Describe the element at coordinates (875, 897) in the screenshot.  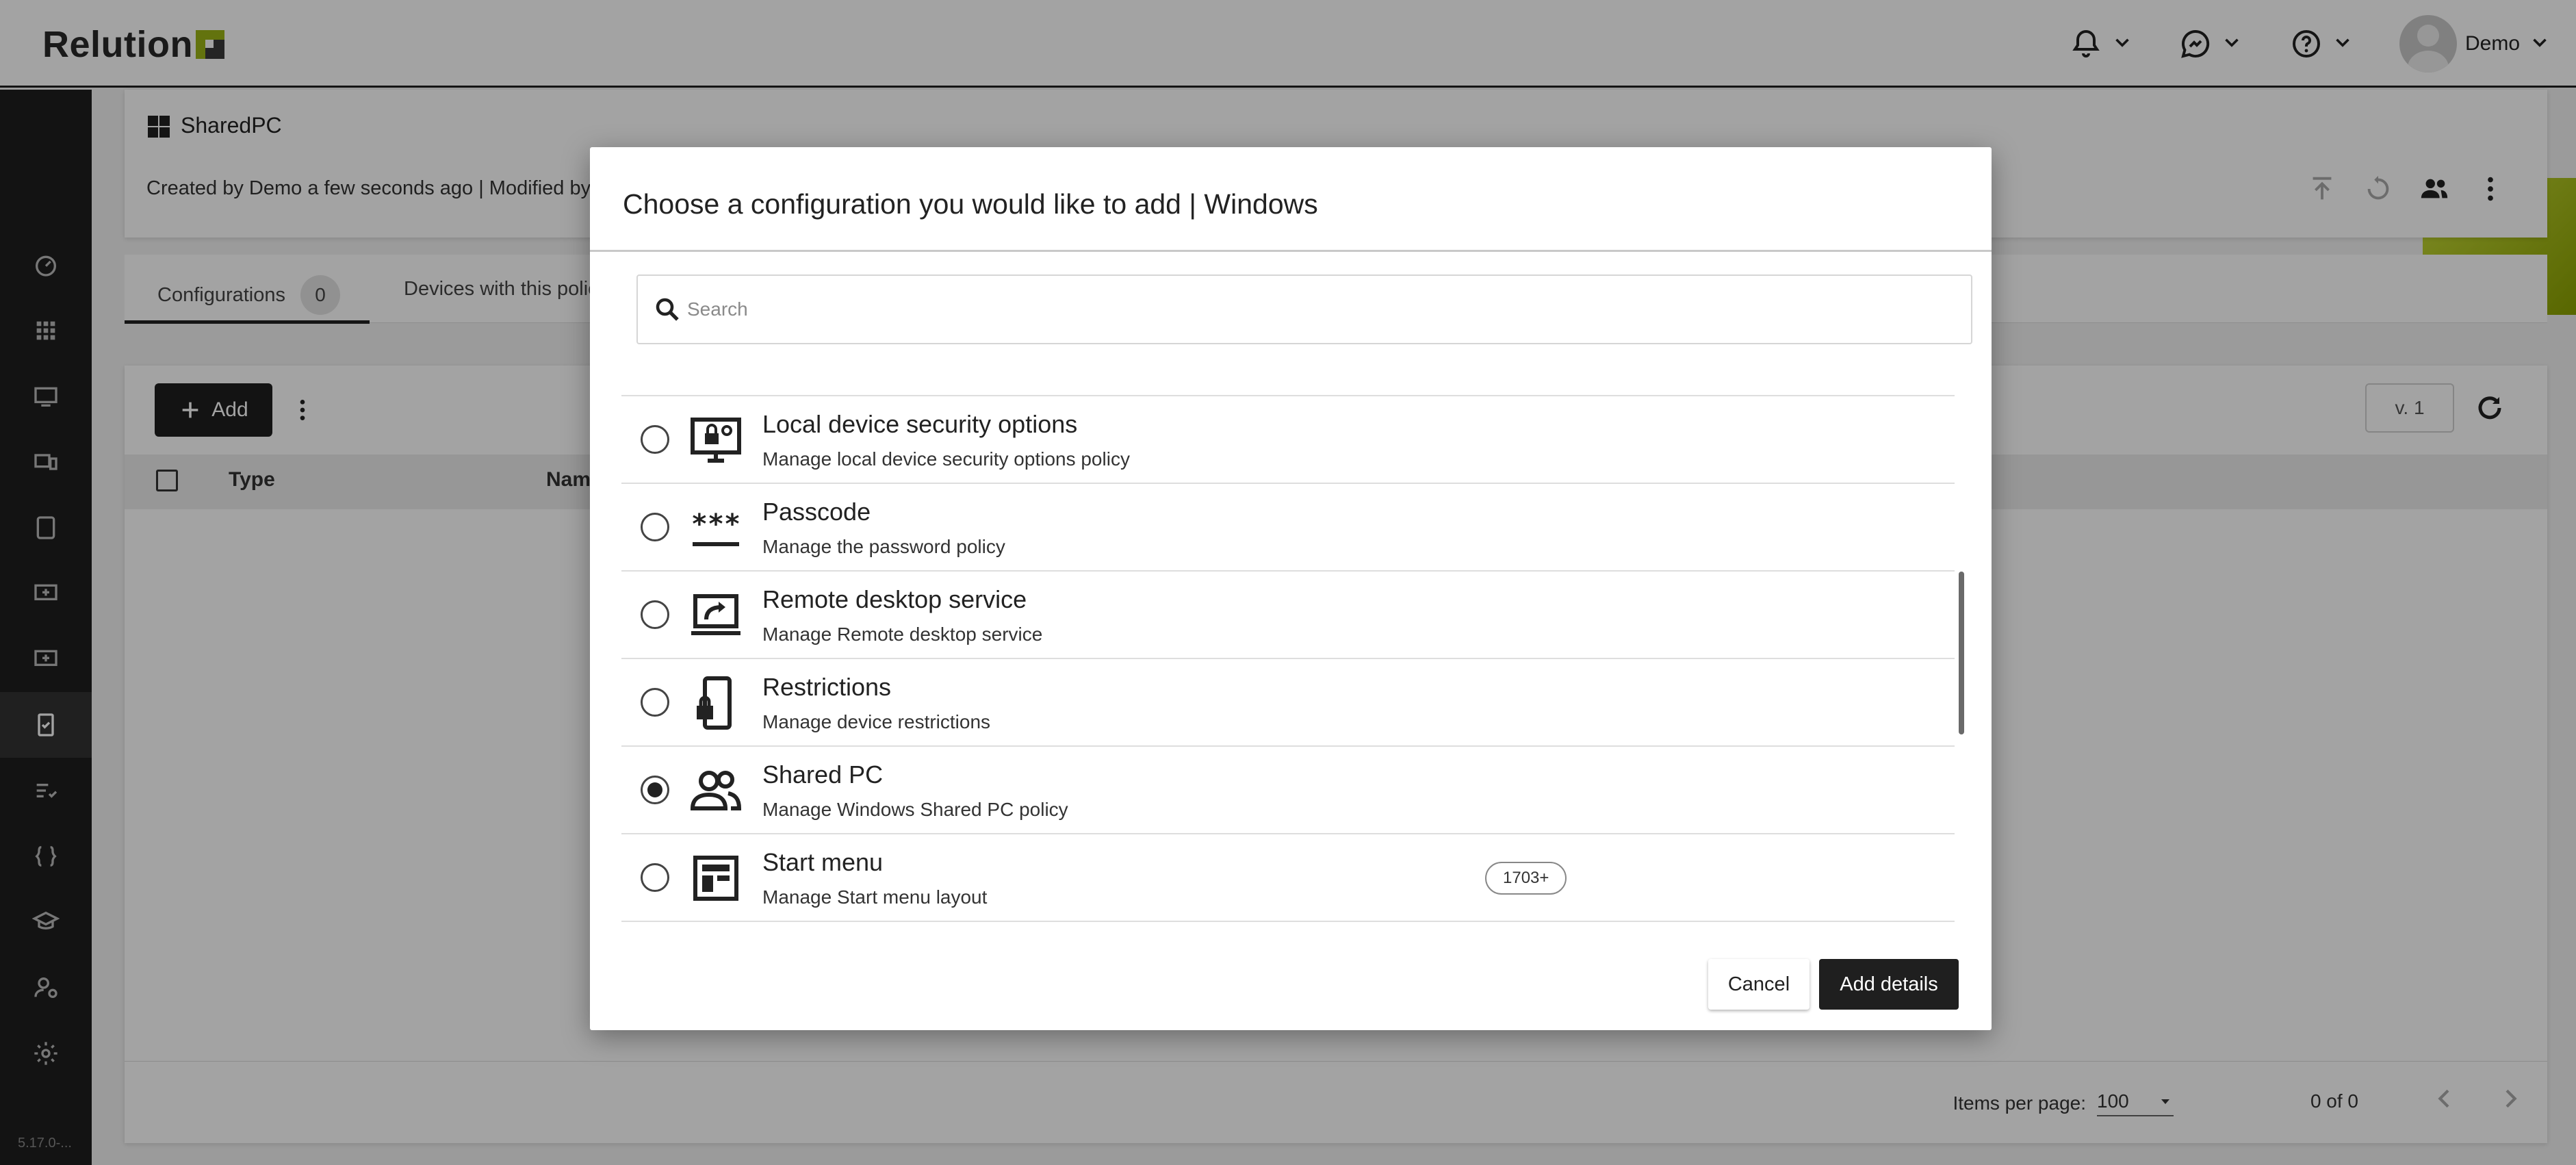
I see `item-description: Manage Start menu layout` at that location.